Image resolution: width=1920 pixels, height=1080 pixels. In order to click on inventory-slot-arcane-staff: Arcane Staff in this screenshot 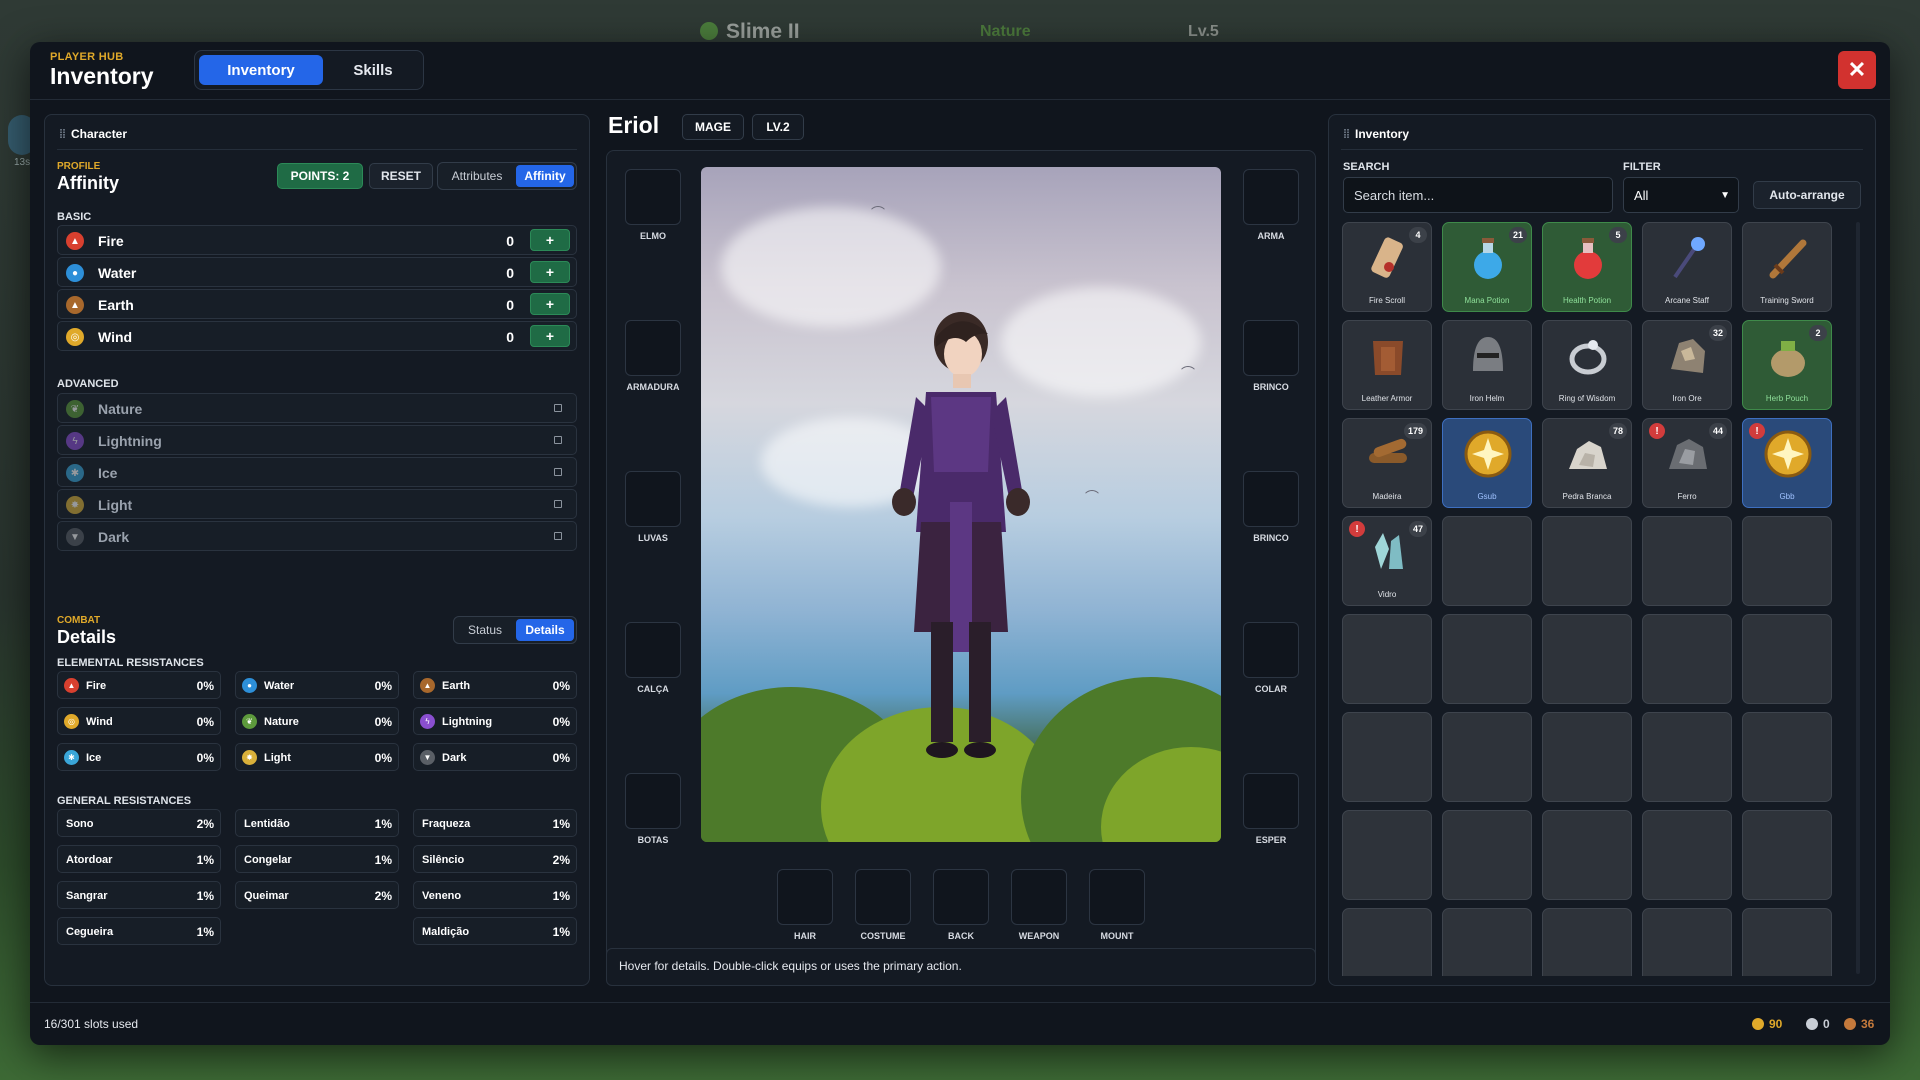, I will do `click(1687, 267)`.